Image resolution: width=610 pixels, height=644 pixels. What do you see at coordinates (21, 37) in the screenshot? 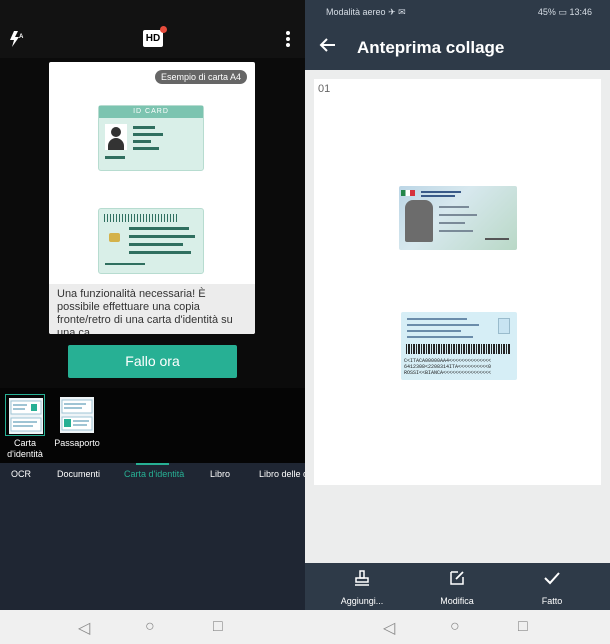
I see `svg-text: A` at bounding box center [21, 37].